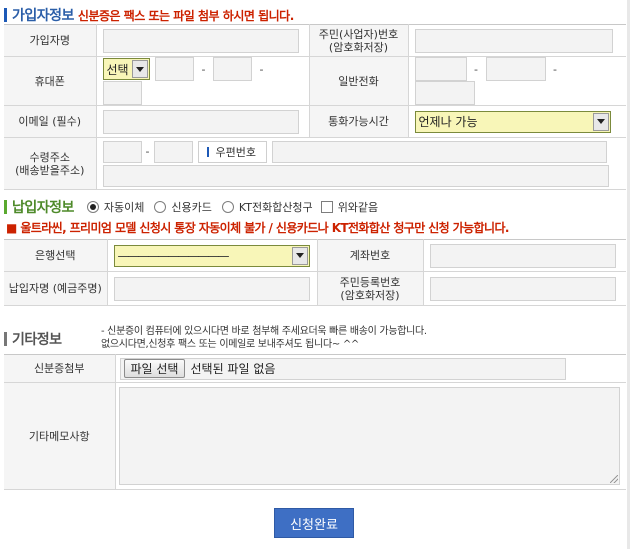 This screenshot has width=630, height=549. Describe the element at coordinates (613, 479) in the screenshot. I see `resize-grip-icon` at that location.